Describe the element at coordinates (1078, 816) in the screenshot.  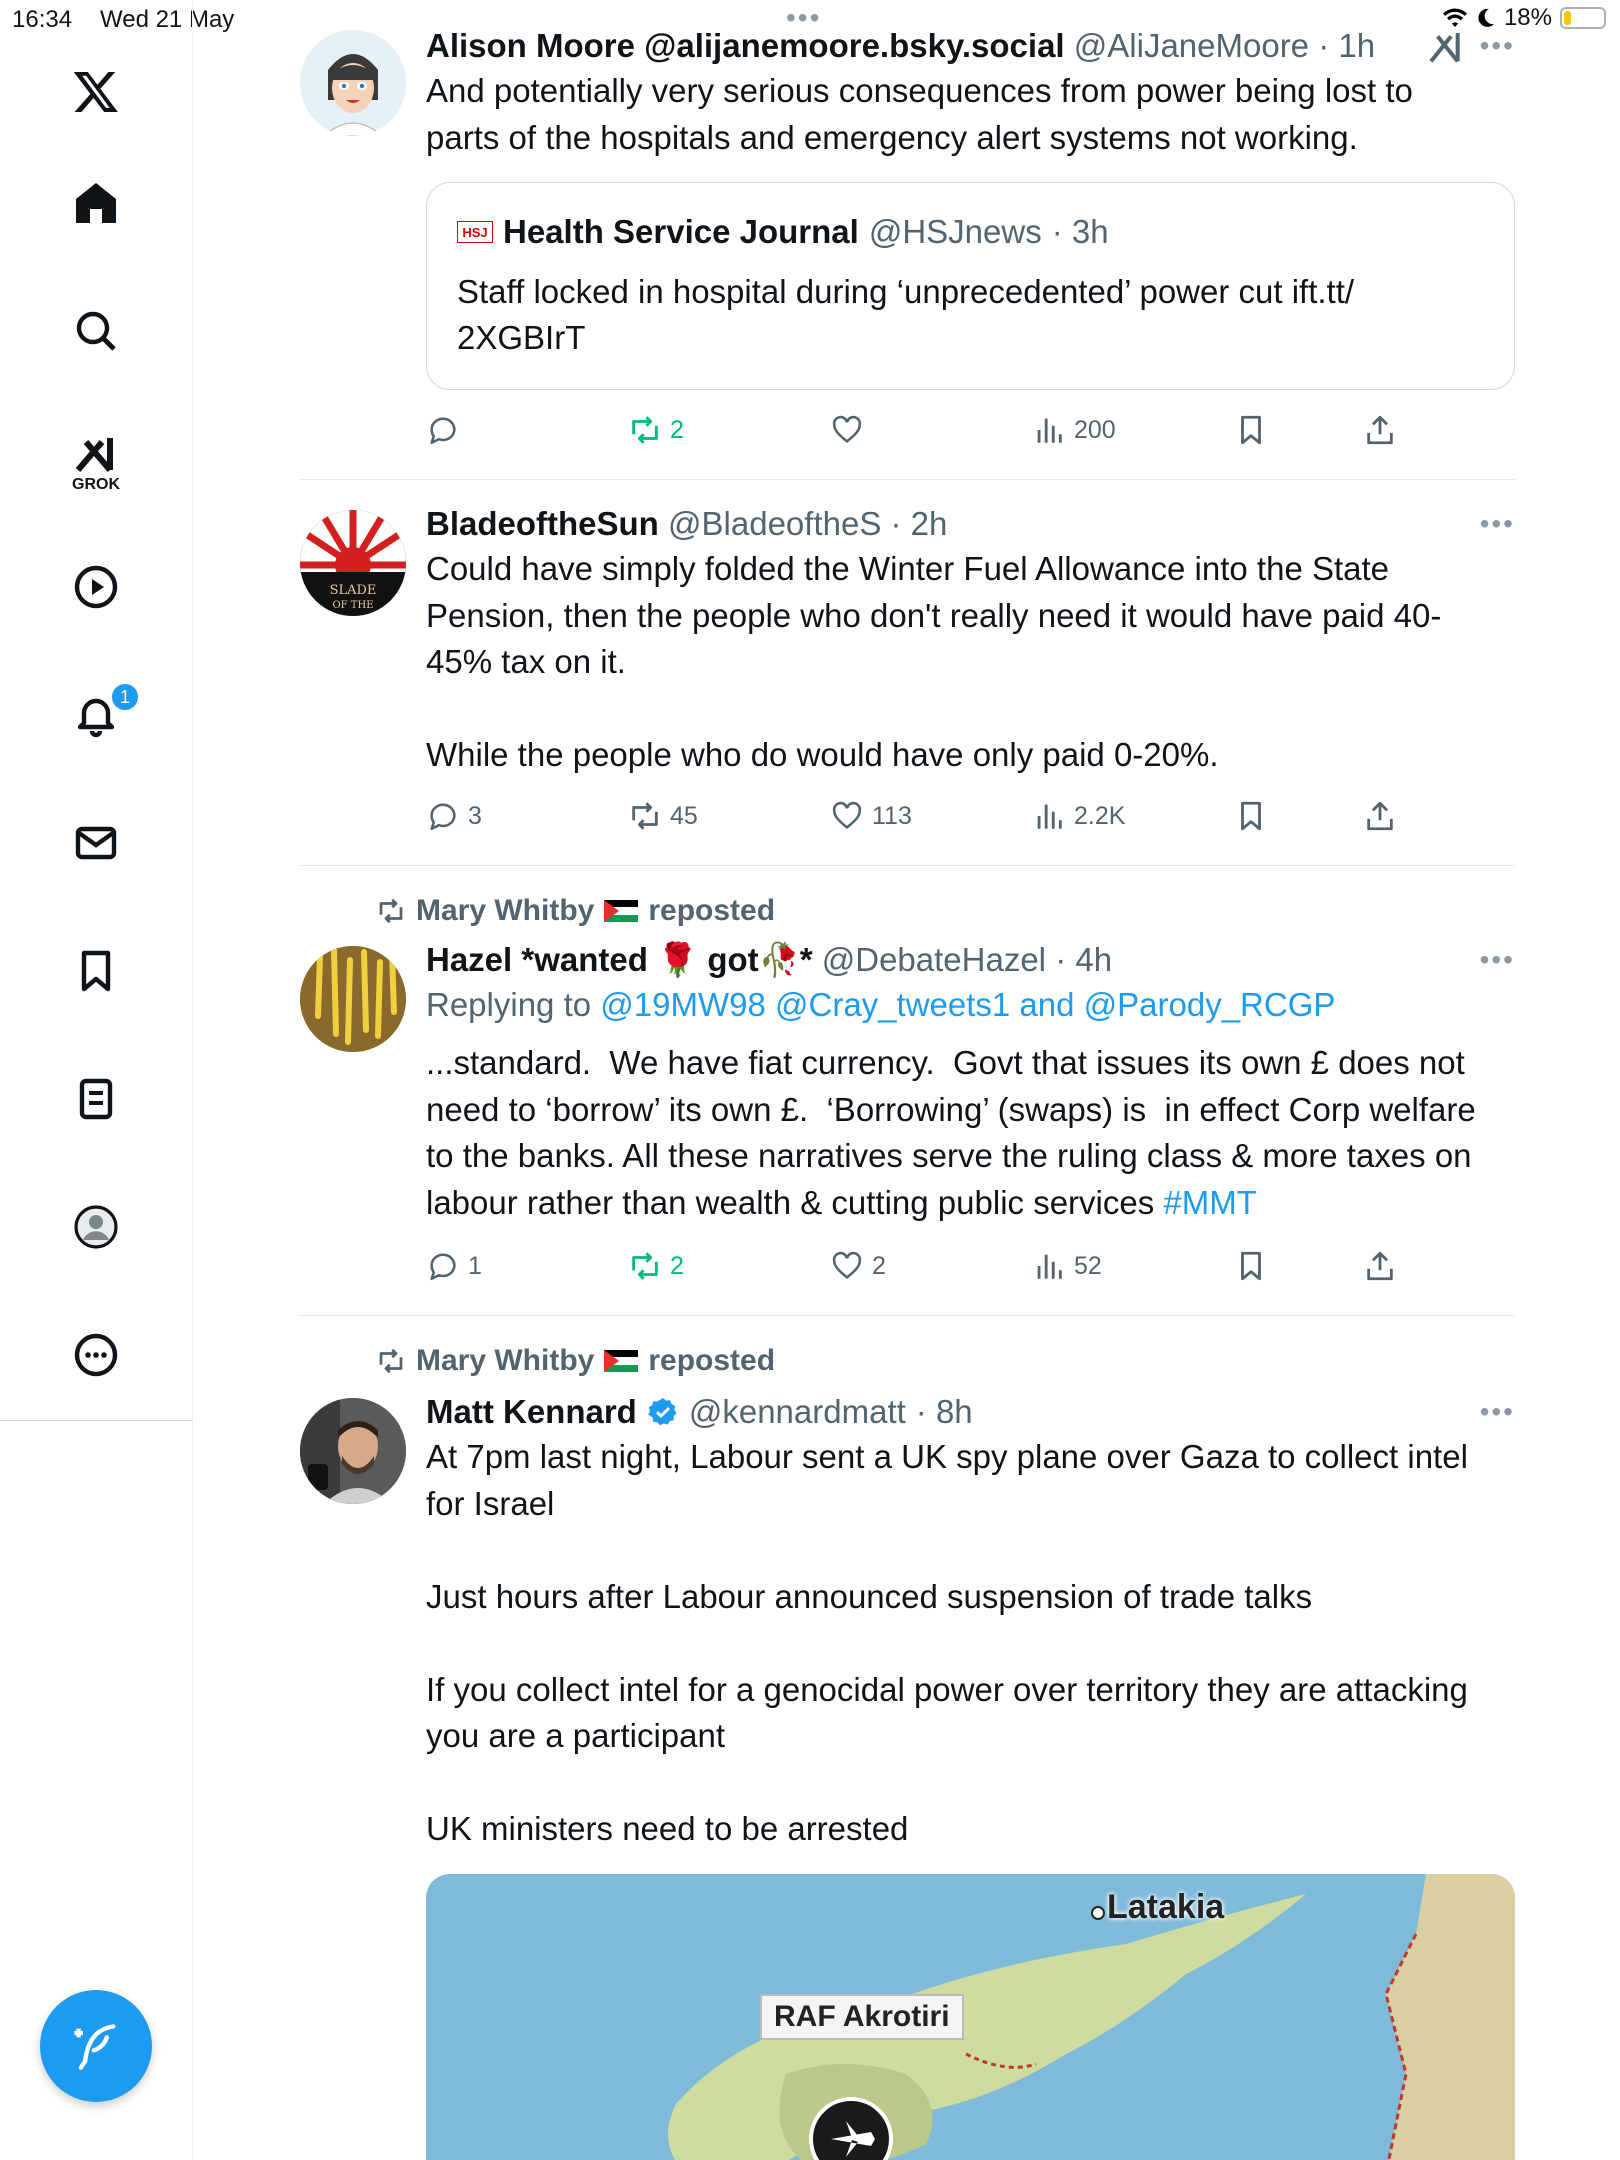
I see `views-button: 2.2K` at that location.